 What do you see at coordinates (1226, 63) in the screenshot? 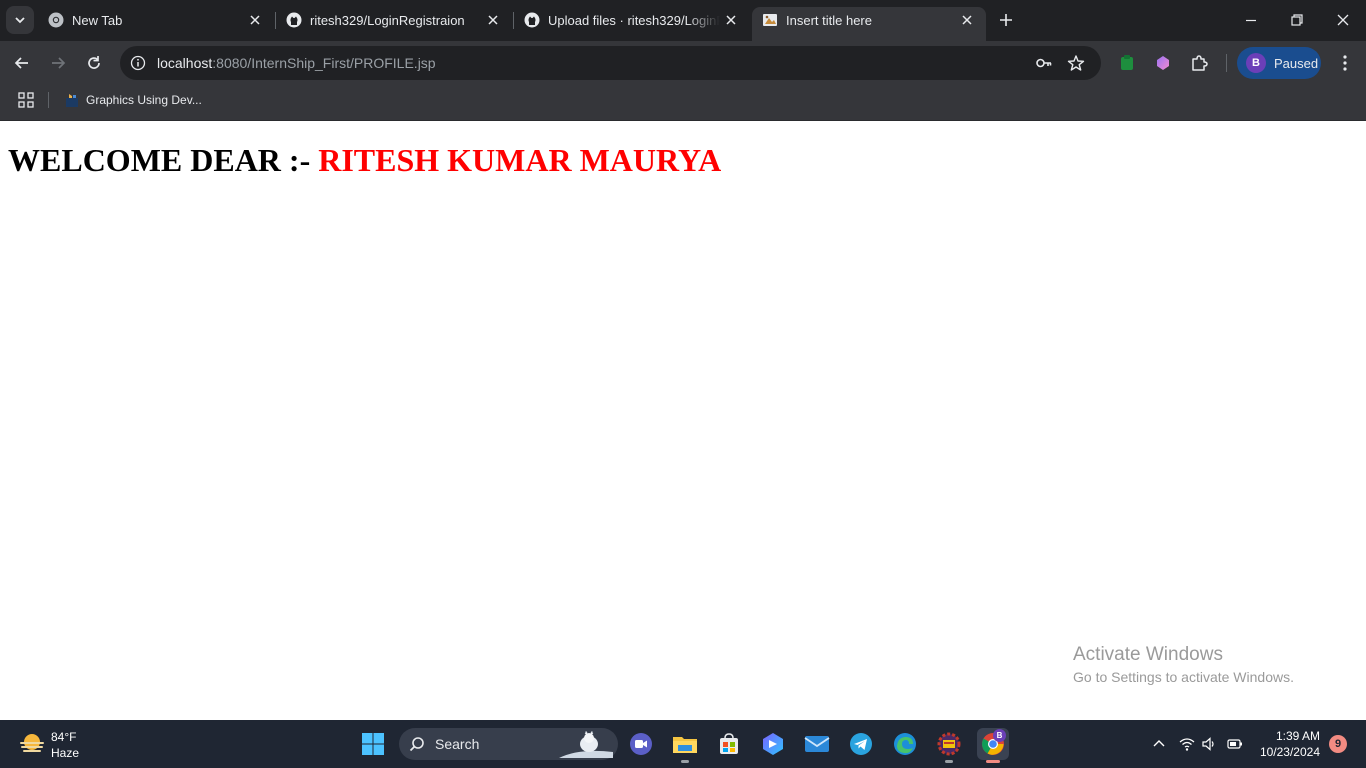
I see `toolbar-divider` at bounding box center [1226, 63].